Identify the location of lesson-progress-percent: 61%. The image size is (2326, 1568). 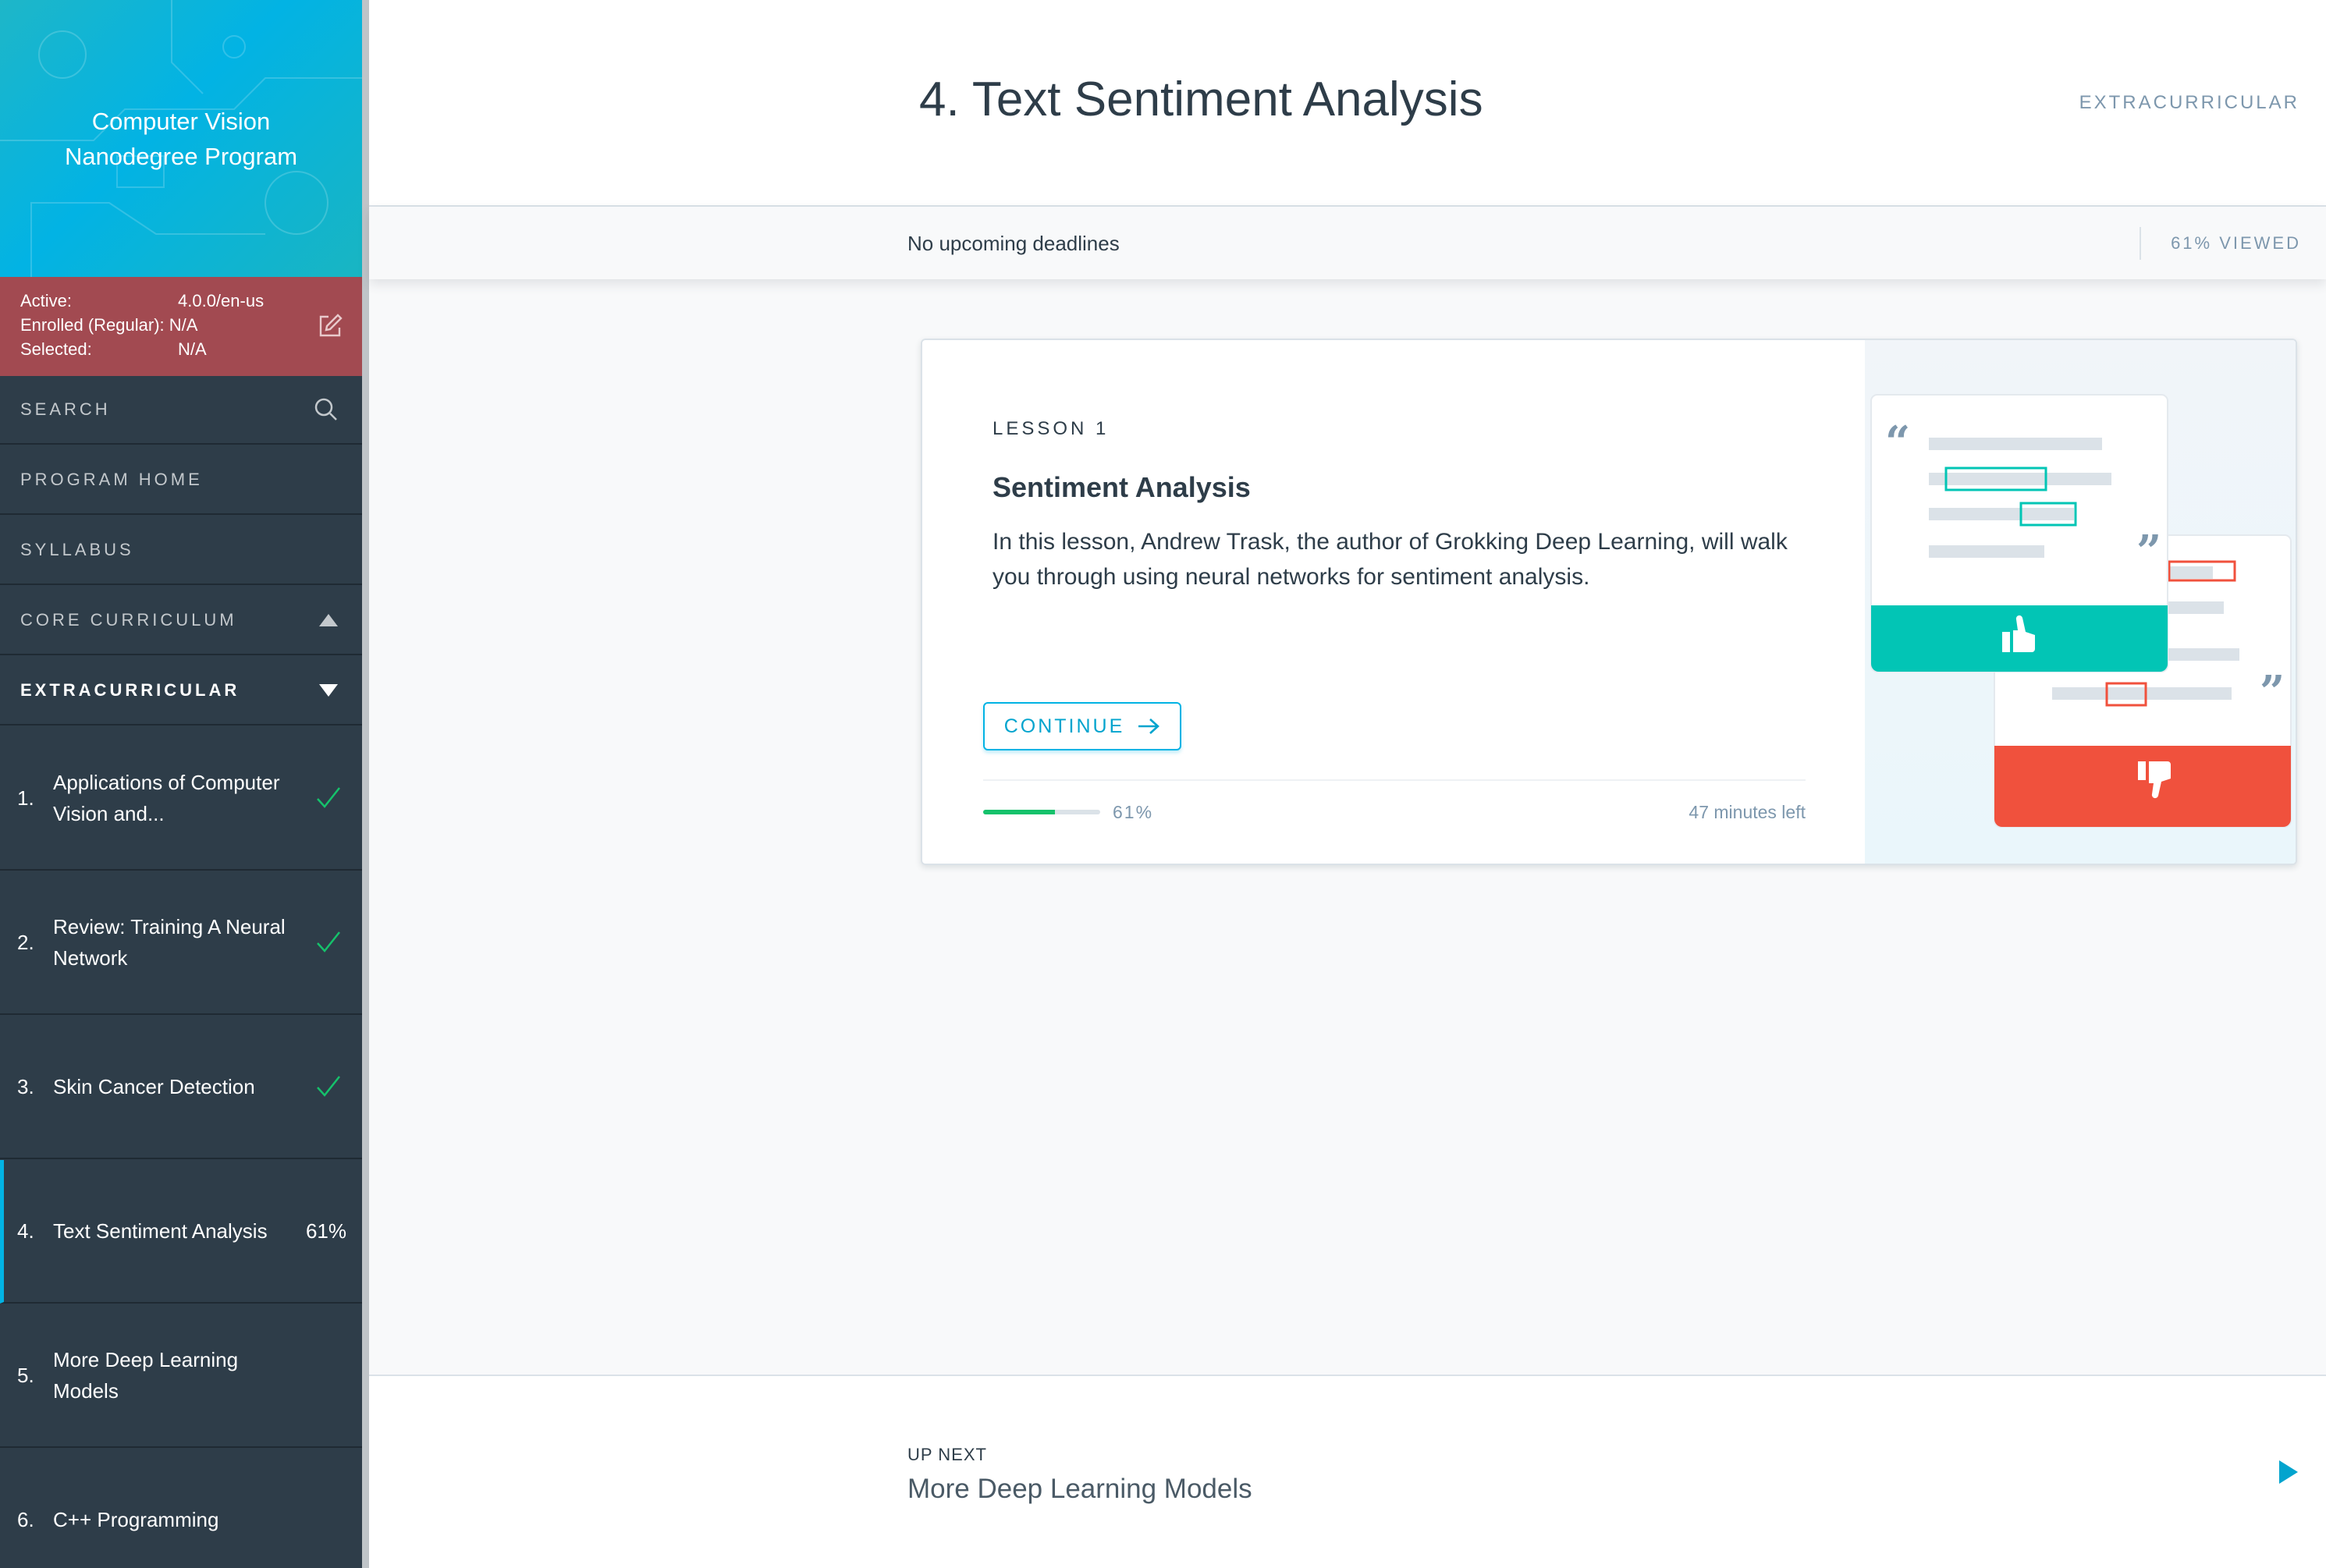
(1133, 812).